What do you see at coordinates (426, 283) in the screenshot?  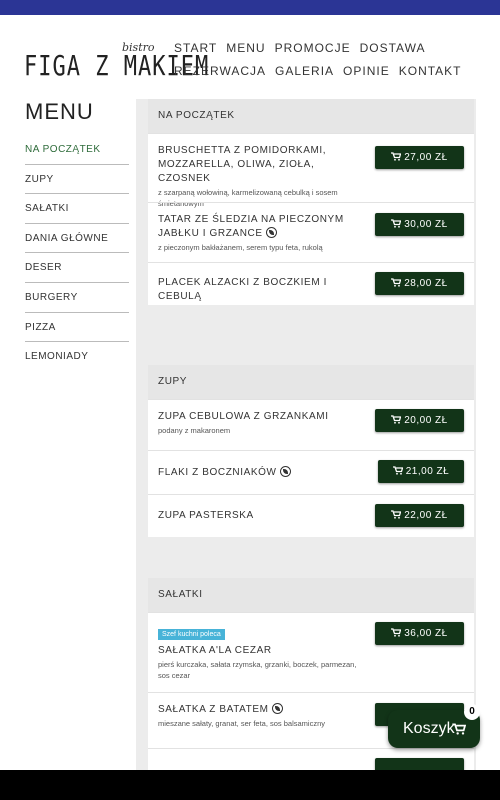 I see `price-label: 28,00 ZŁ` at bounding box center [426, 283].